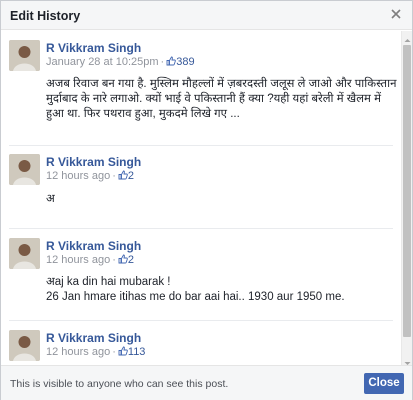 The image size is (413, 400). What do you see at coordinates (50, 199) in the screenshot?
I see `post-text: अ` at bounding box center [50, 199].